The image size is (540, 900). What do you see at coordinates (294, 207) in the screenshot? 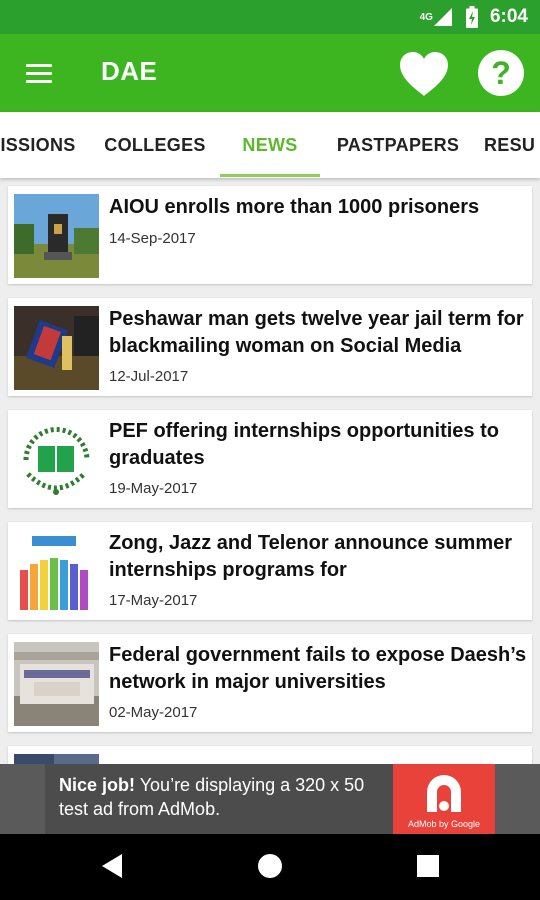
I see `news-title: AIOU enrolls more than 1000 prisoners` at bounding box center [294, 207].